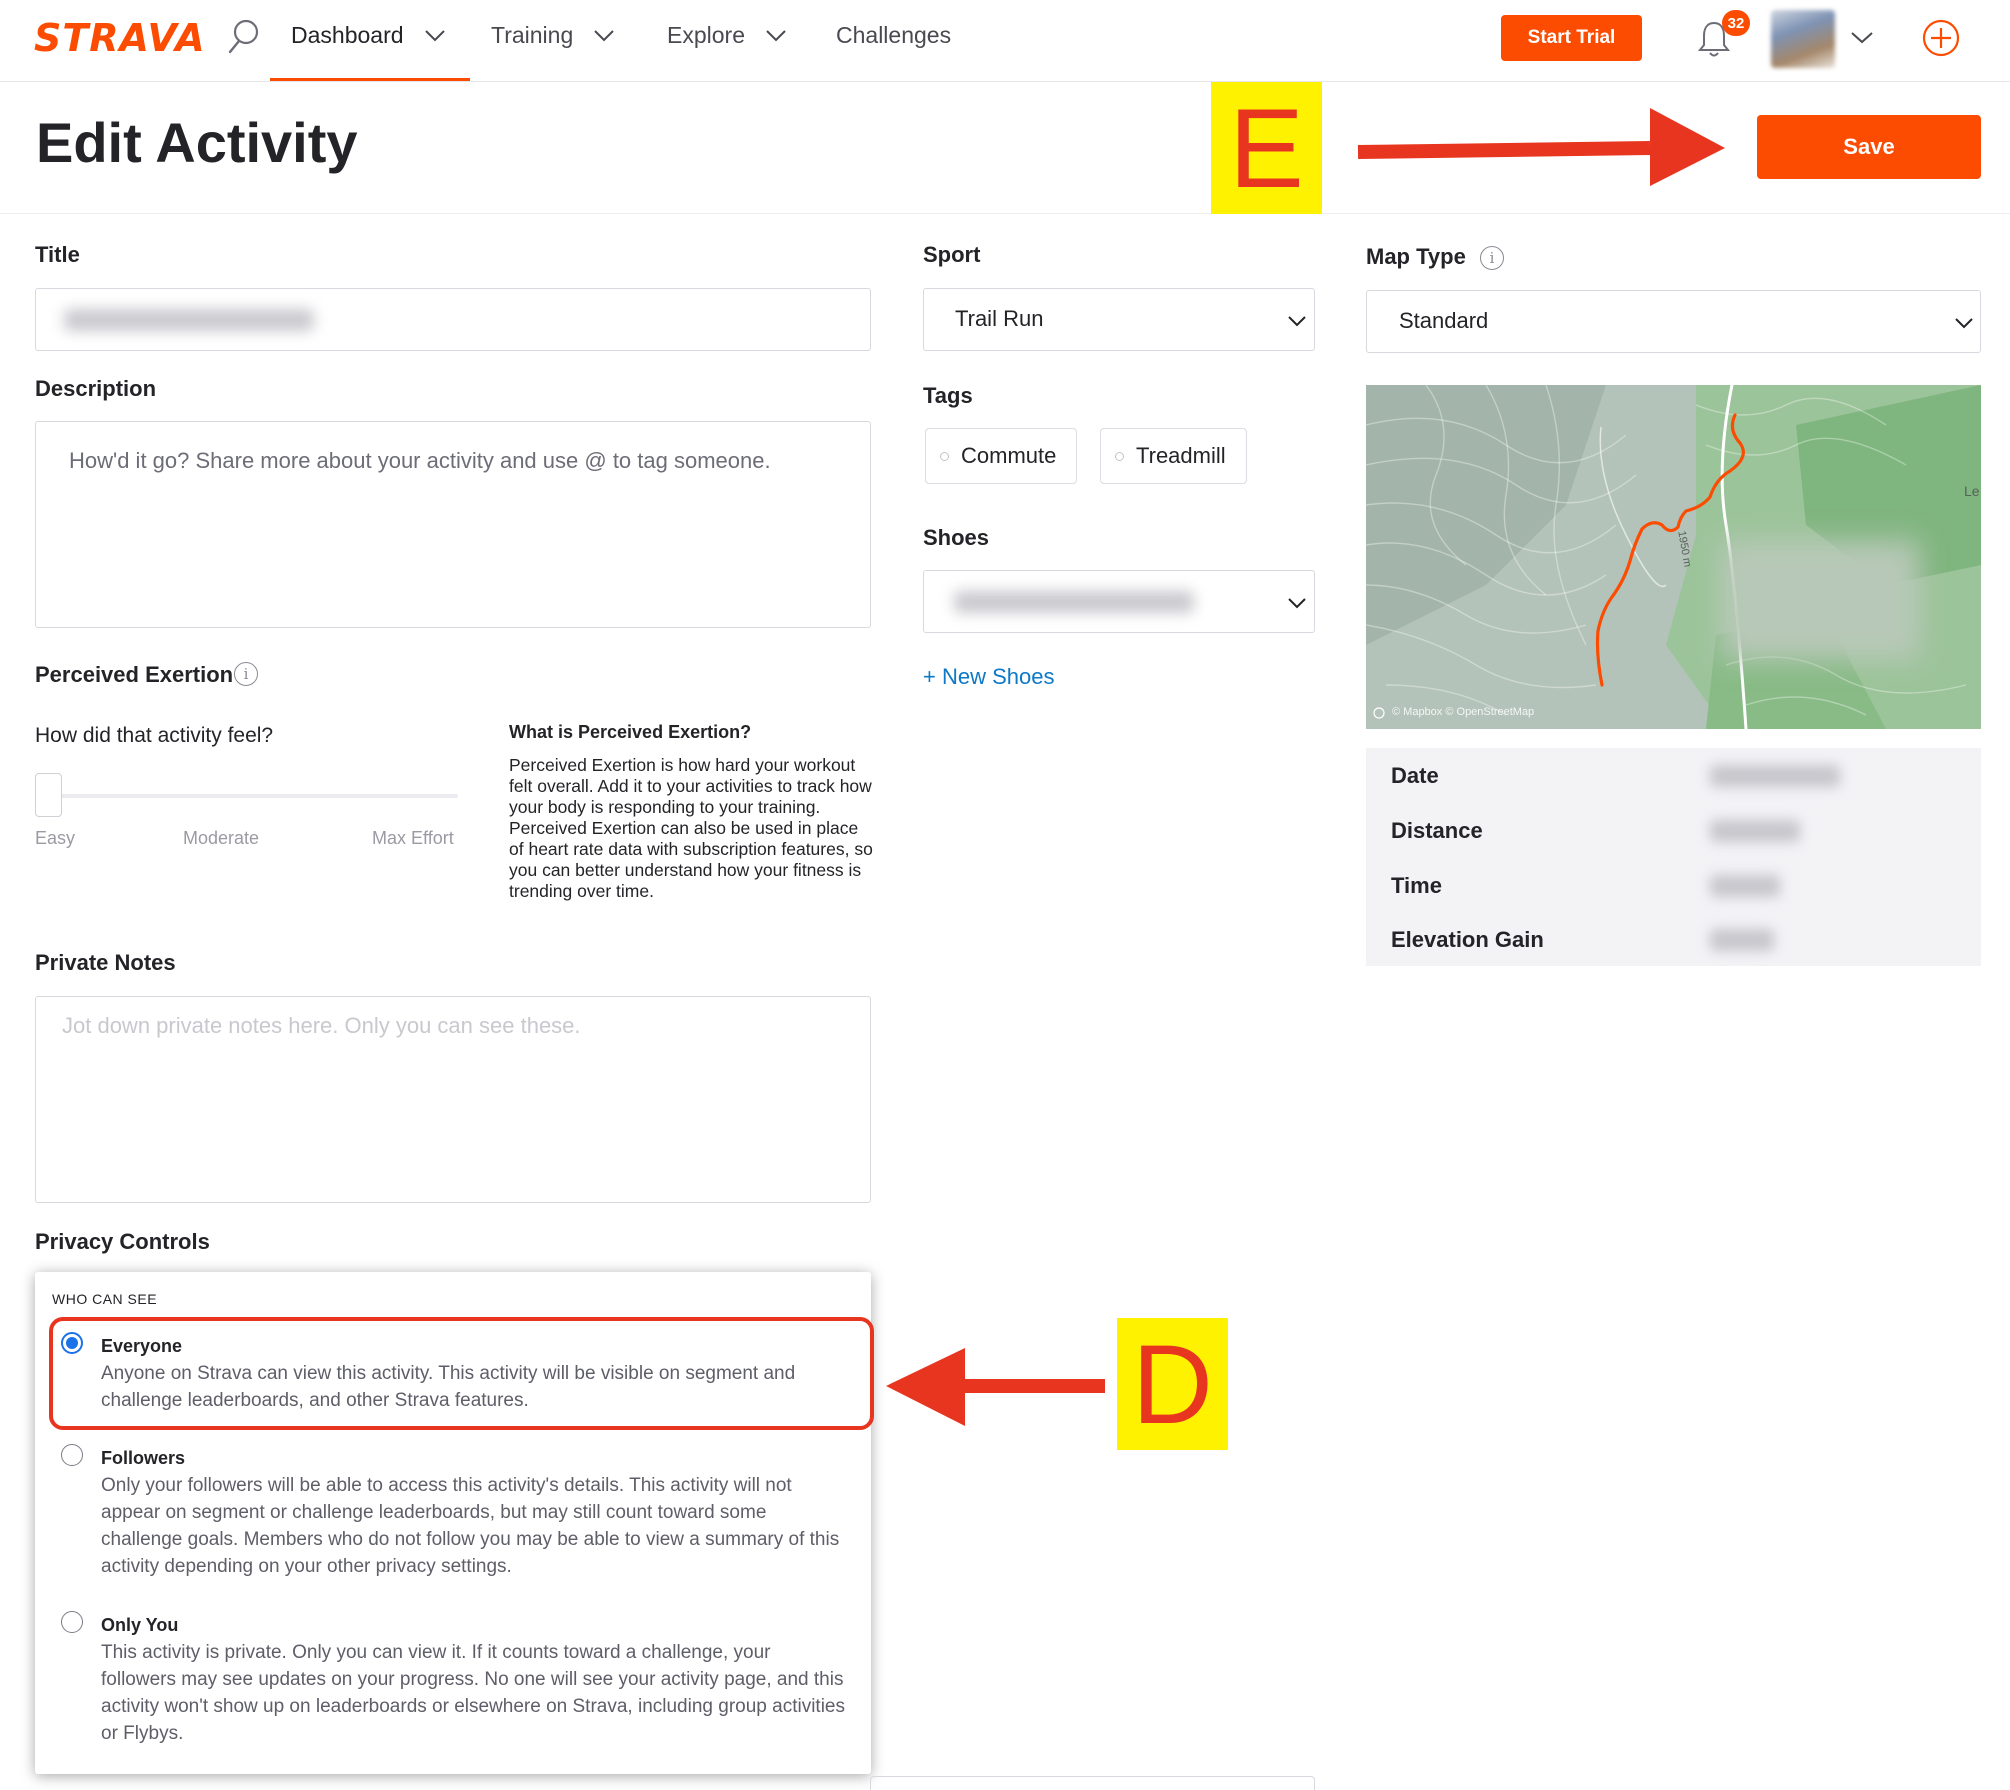  I want to click on arrow-d-head, so click(925, 1387).